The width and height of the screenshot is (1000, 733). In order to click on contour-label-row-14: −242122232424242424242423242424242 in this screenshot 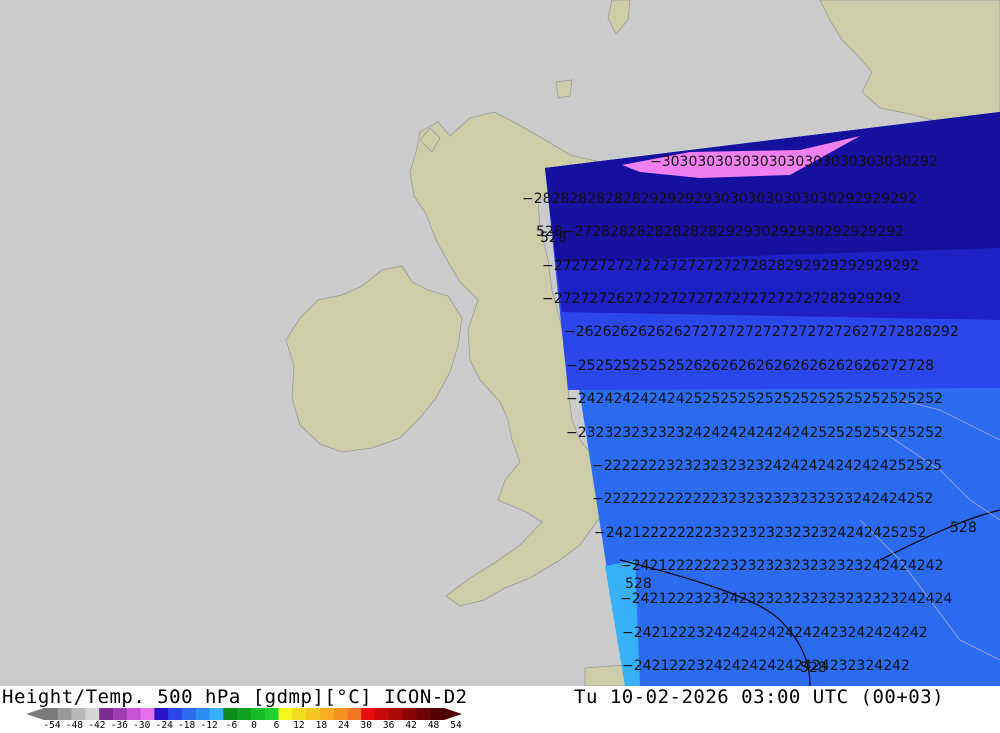, I will do `click(775, 633)`.